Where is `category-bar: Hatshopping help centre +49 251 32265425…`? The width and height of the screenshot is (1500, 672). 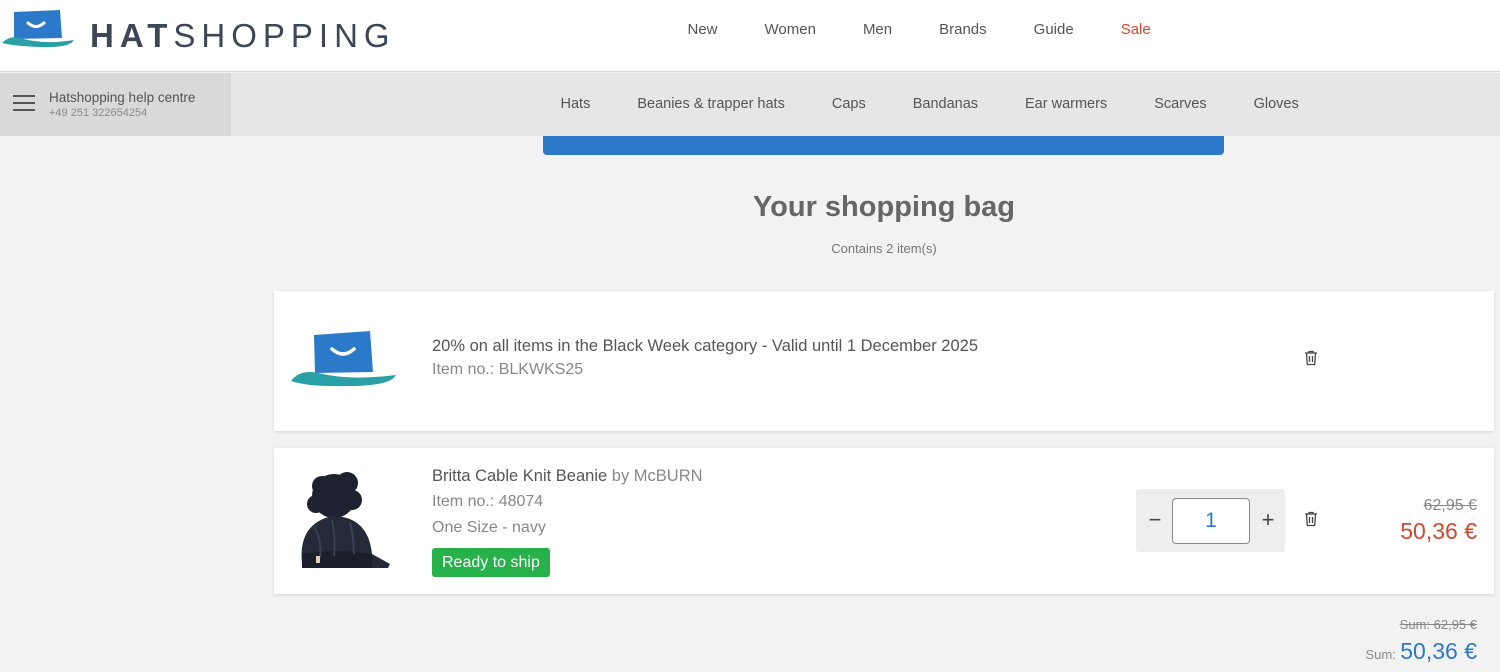
category-bar: Hatshopping help centre +49 251 32265425… is located at coordinates (750, 104).